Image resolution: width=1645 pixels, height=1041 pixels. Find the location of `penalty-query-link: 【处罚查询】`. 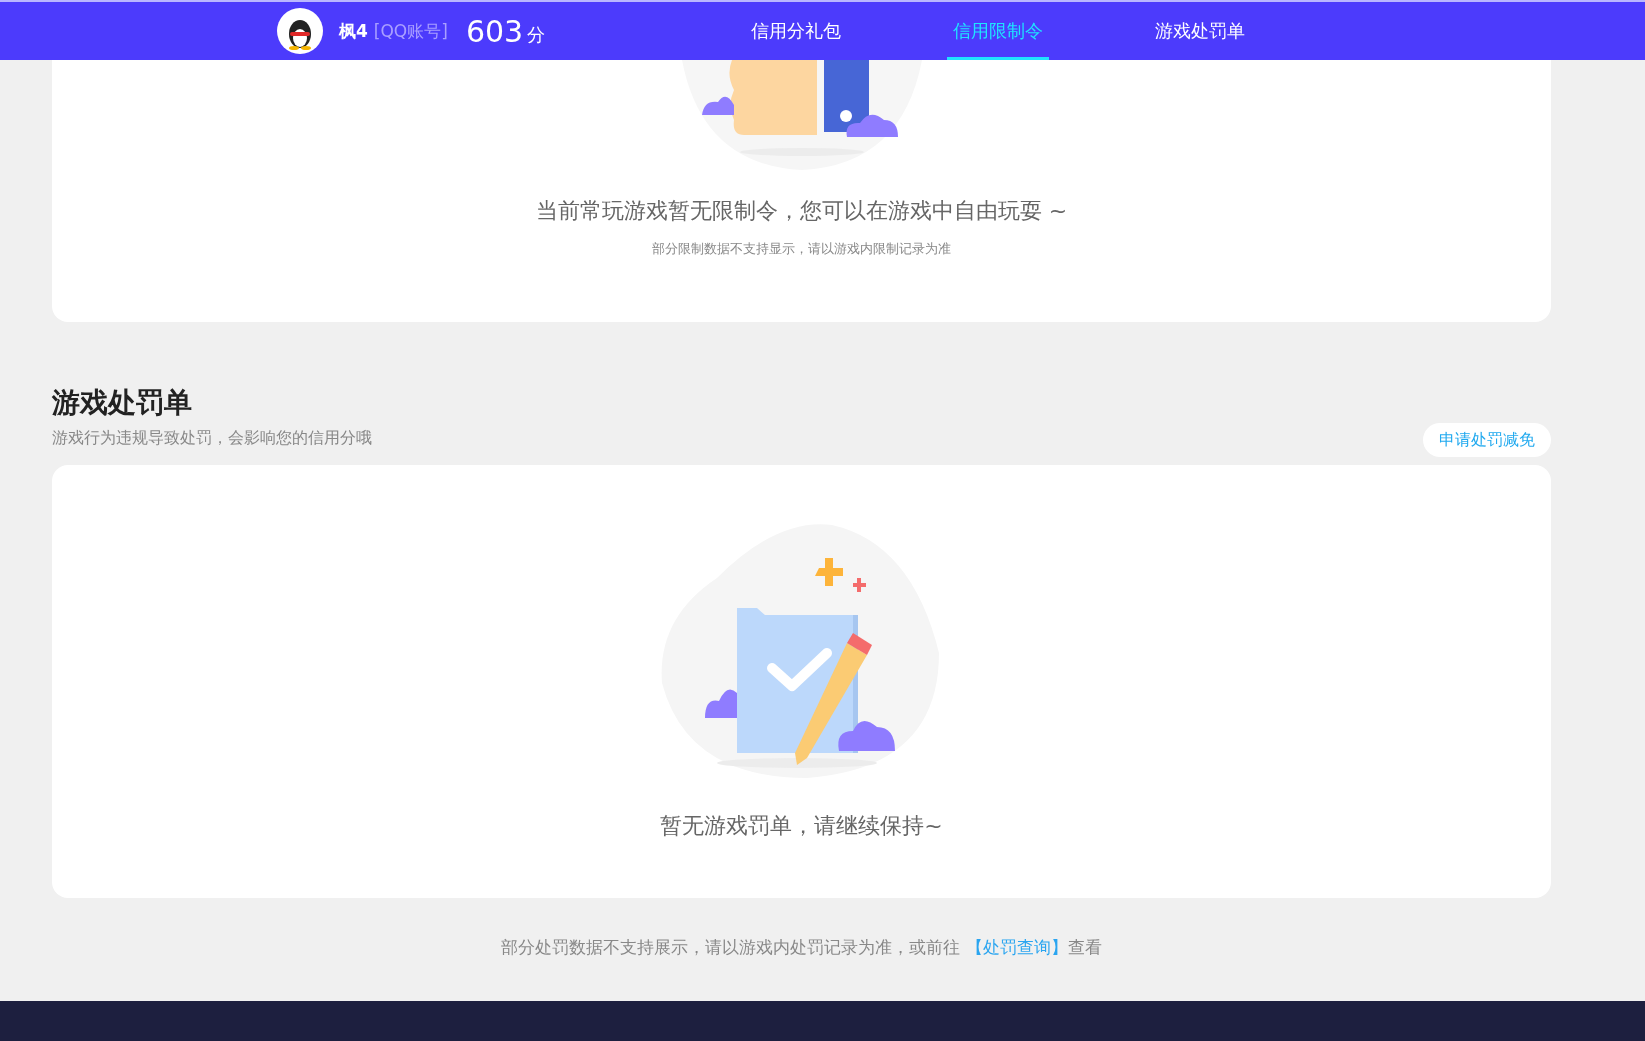

penalty-query-link: 【处罚查询】 is located at coordinates (1016, 947).